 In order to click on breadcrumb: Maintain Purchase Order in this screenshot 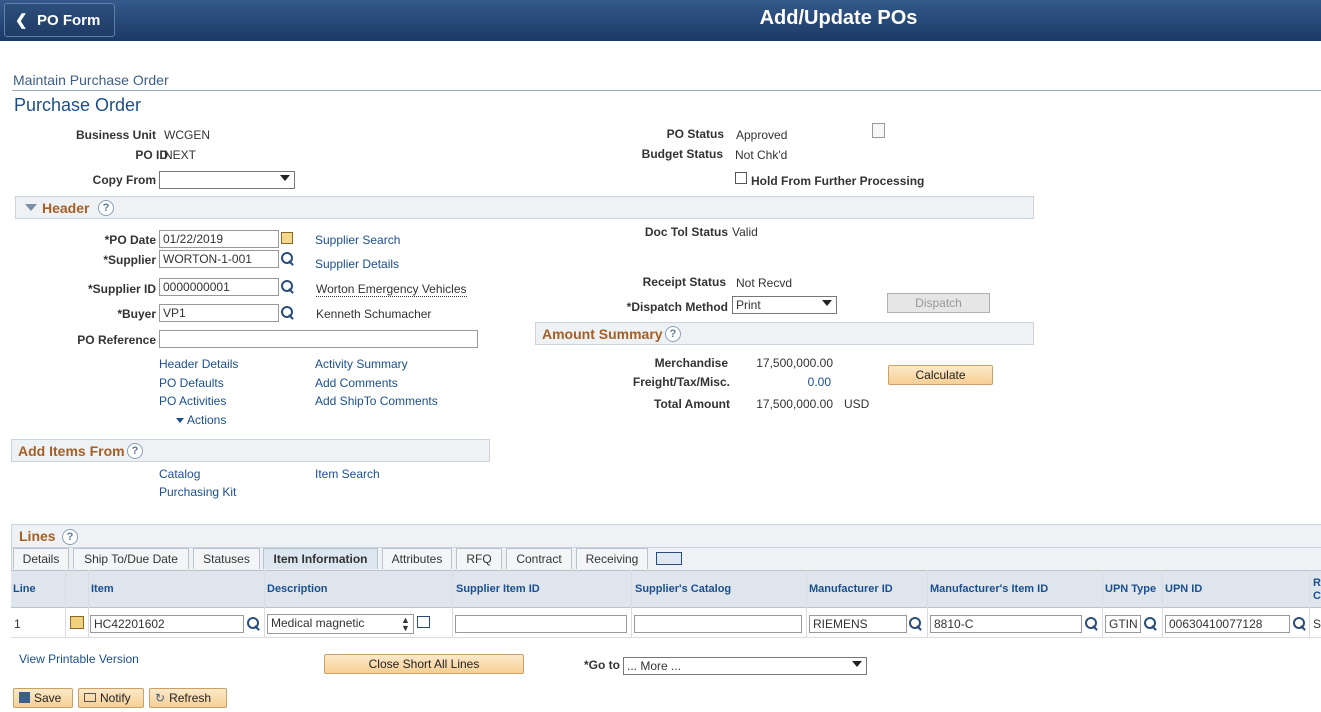, I will do `click(91, 80)`.